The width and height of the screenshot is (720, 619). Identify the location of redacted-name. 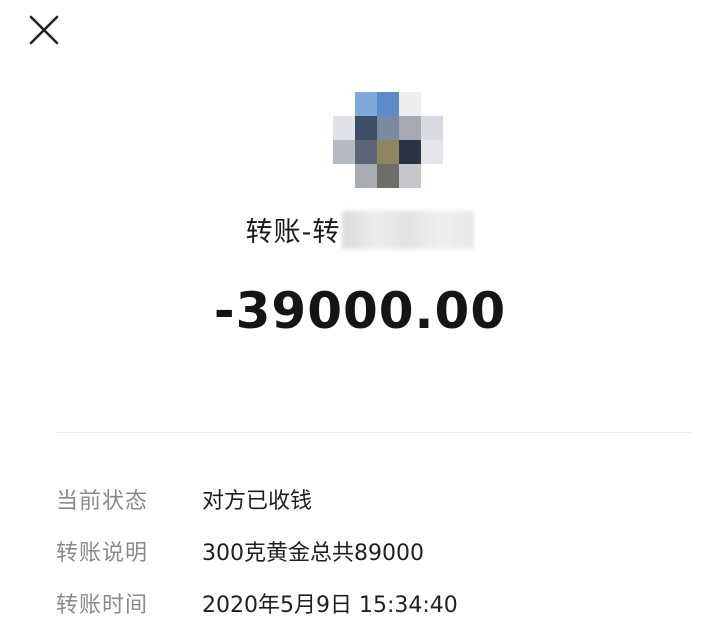
(408, 229).